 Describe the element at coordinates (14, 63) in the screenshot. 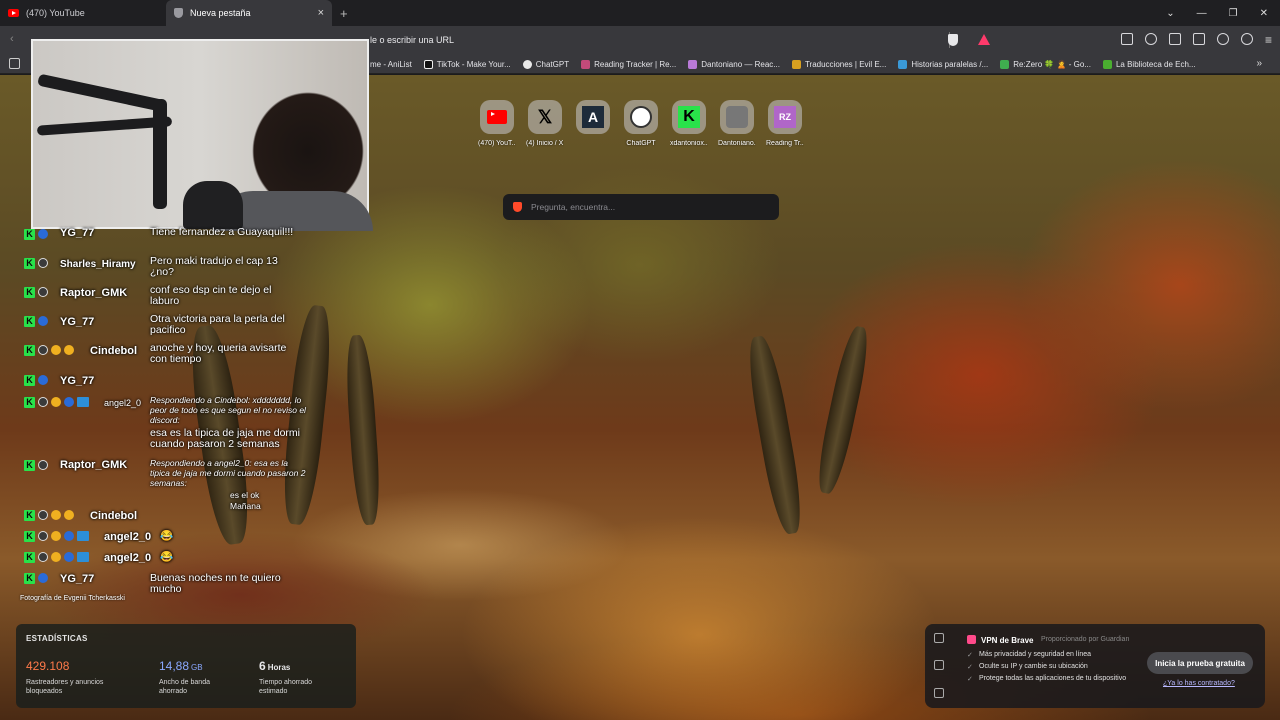

I see `apps-grid-icon` at that location.